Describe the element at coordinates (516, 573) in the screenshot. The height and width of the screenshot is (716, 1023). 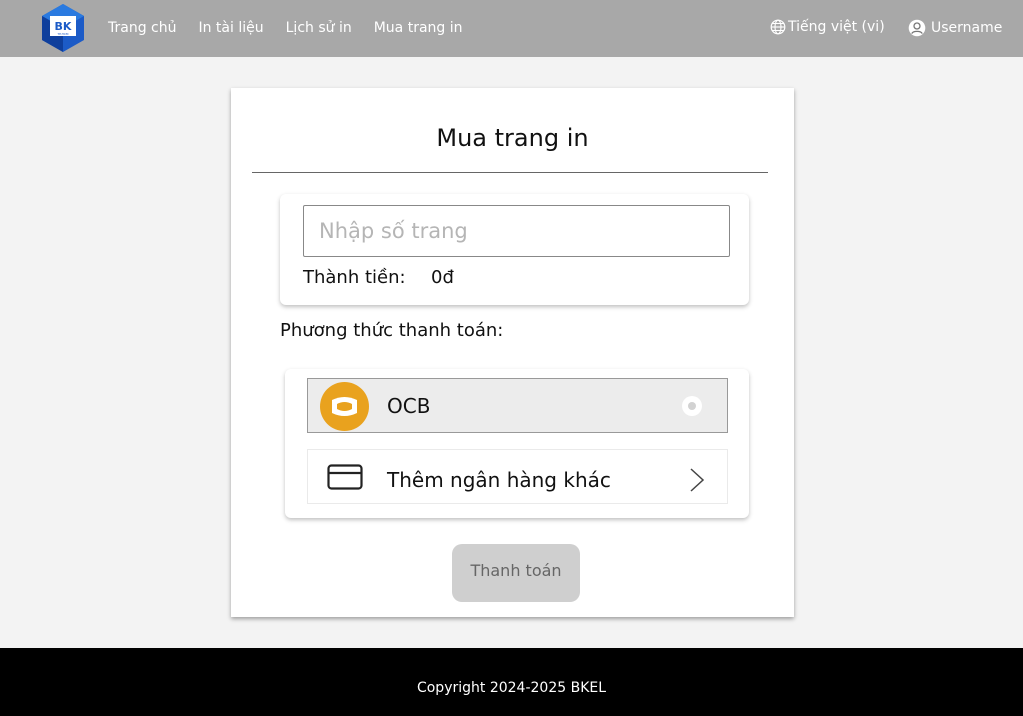
I see `pay-button: Thanh toán` at that location.